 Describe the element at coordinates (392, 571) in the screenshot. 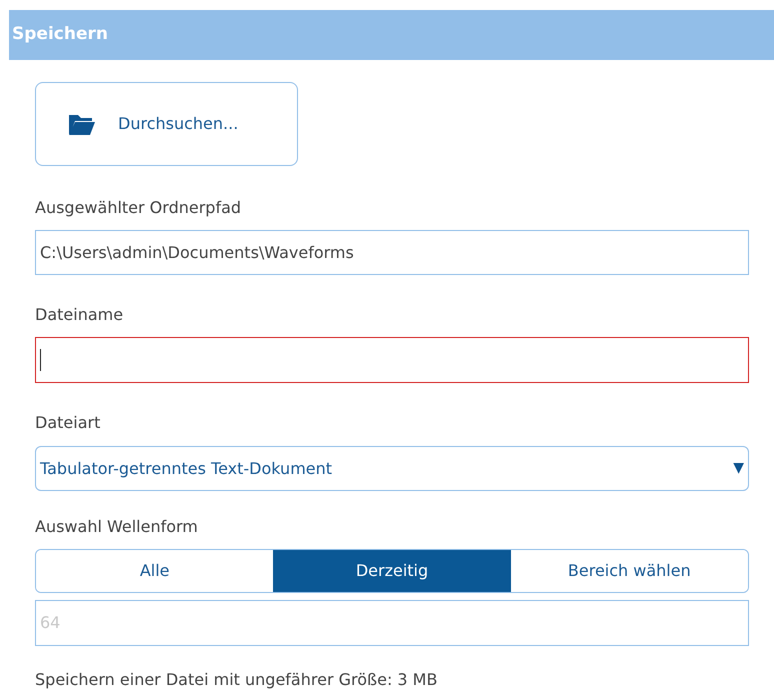

I see `segment-tab: Derzeitig` at that location.